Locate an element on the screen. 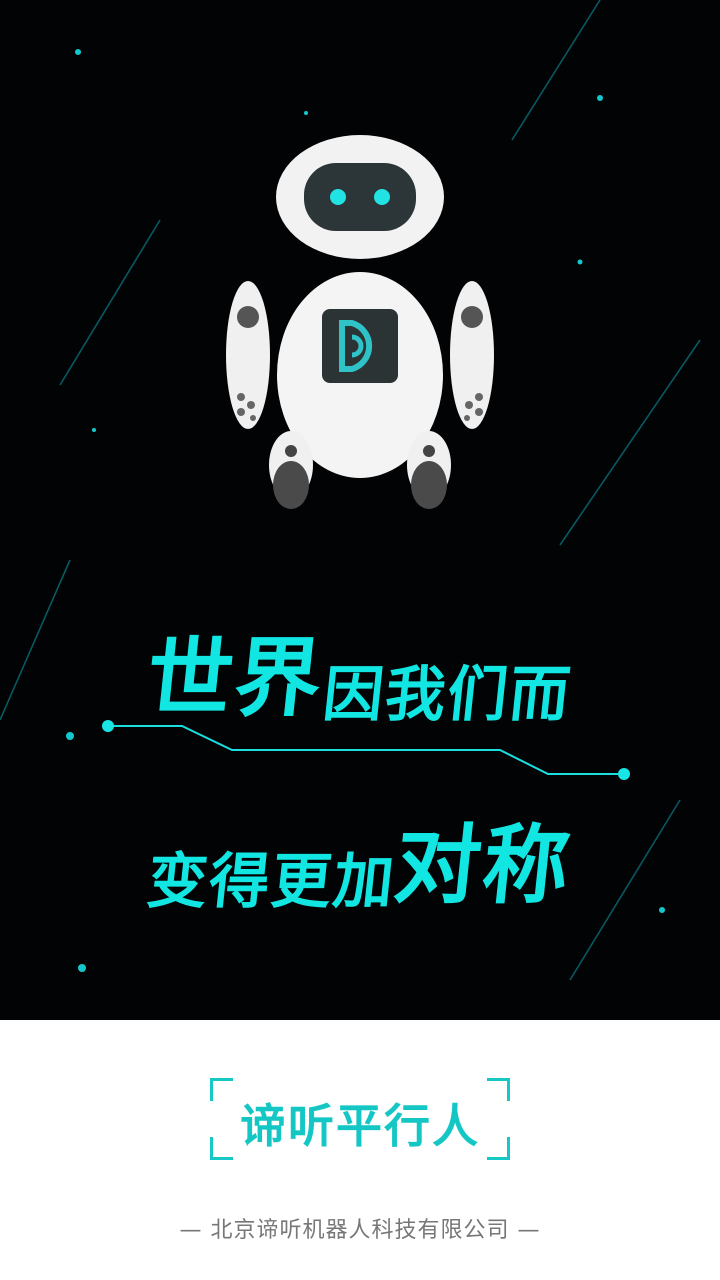 The width and height of the screenshot is (720, 1280). company-name: — 北京谛听机器人科技有限公司 — is located at coordinates (360, 1230).